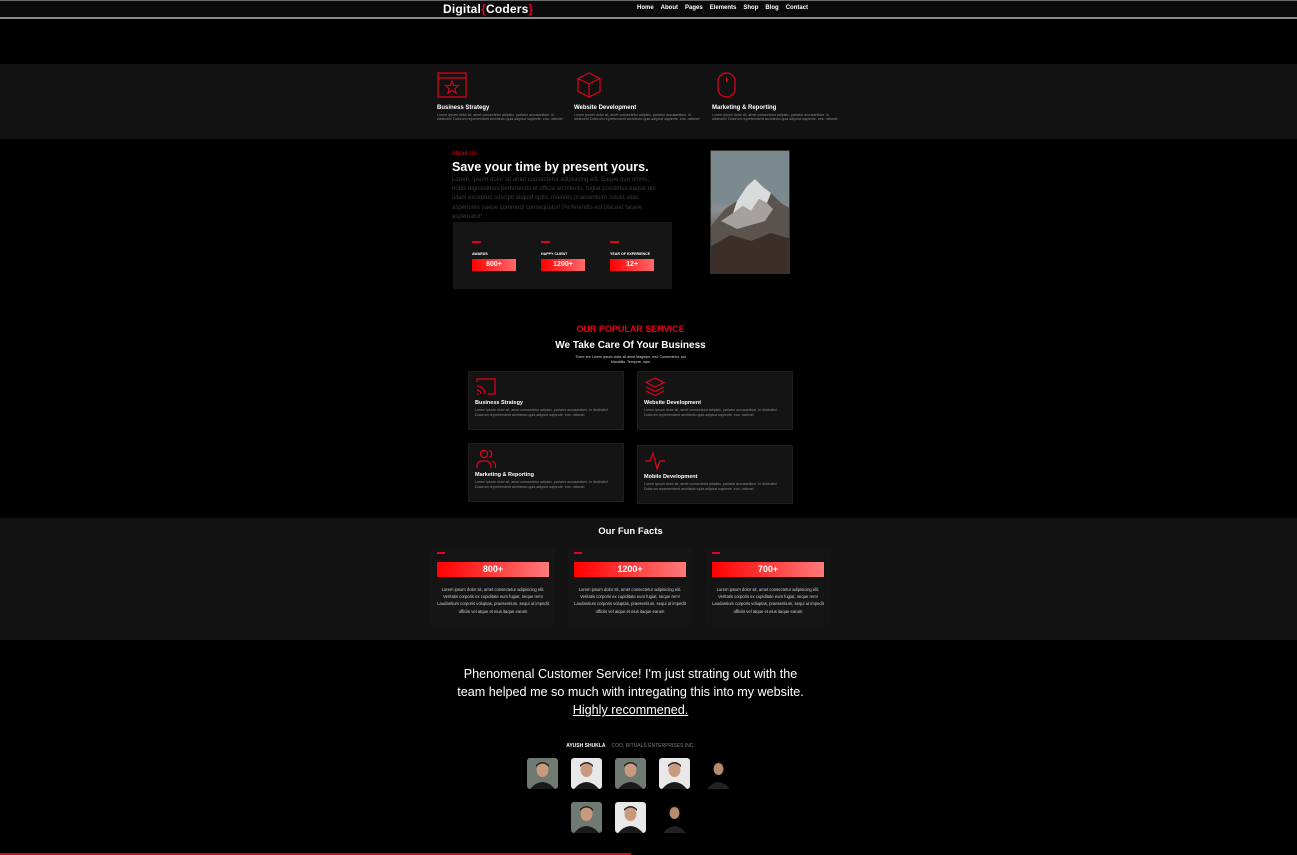 Image resolution: width=1297 pixels, height=855 pixels. I want to click on brand-part1: Digital, so click(462, 9).